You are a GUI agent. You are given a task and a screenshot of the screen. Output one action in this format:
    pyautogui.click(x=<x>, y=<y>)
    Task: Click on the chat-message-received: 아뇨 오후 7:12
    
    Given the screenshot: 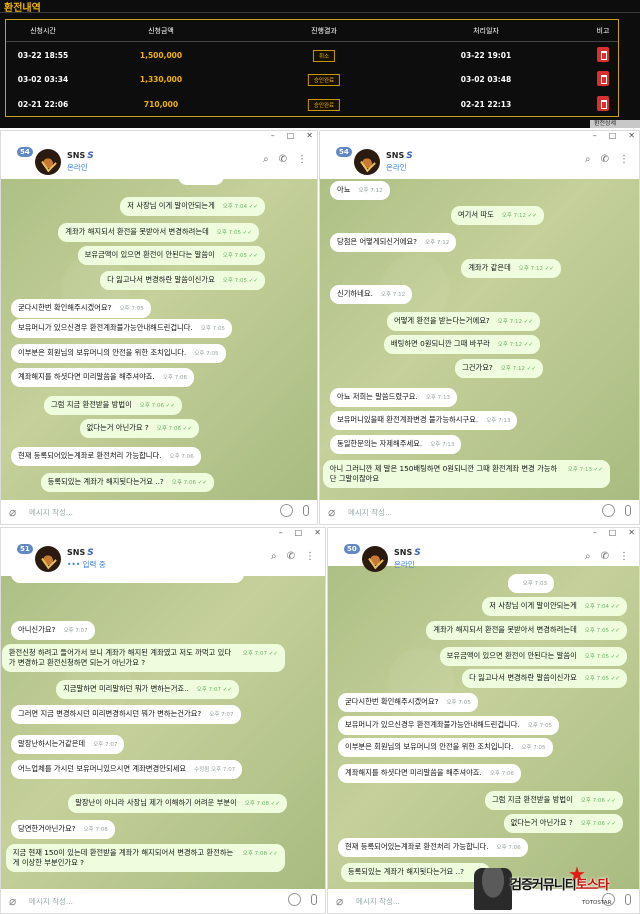 What is the action you would take?
    pyautogui.click(x=360, y=190)
    